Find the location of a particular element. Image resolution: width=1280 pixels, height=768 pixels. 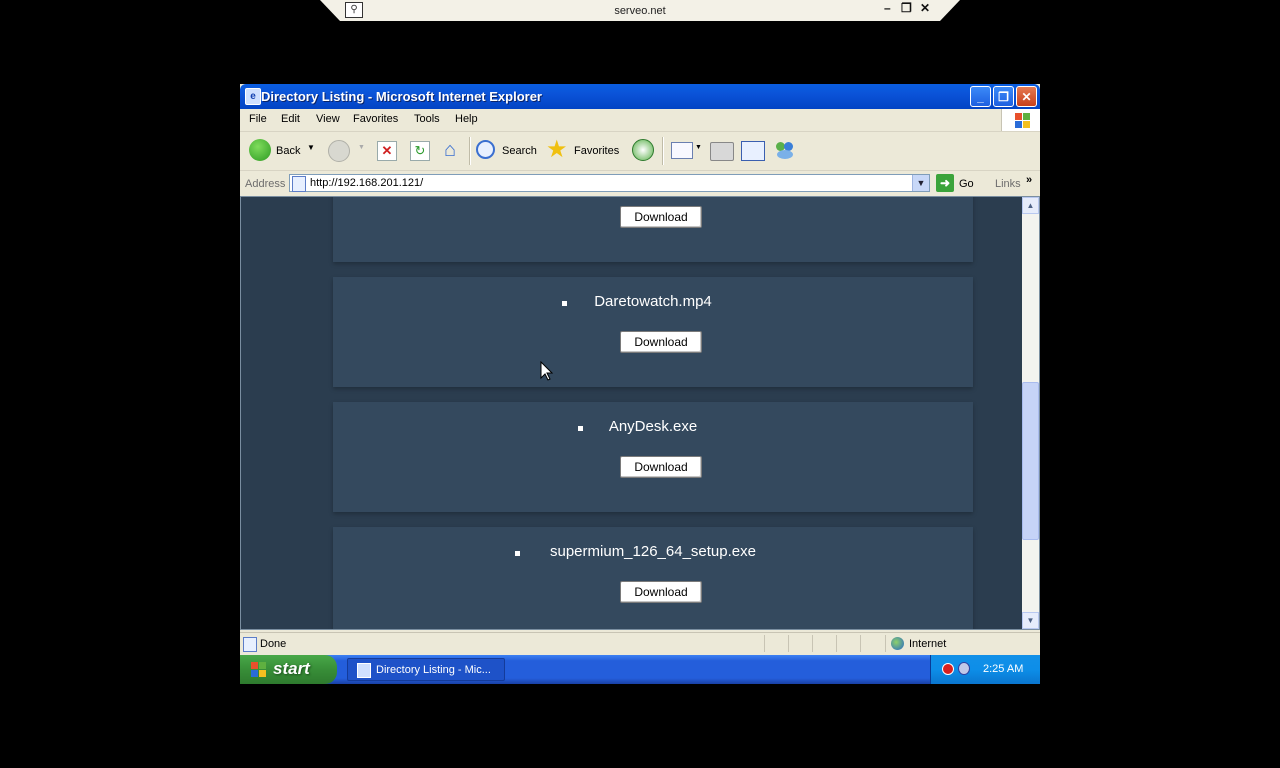

internet-zone-icon is located at coordinates (897, 643).